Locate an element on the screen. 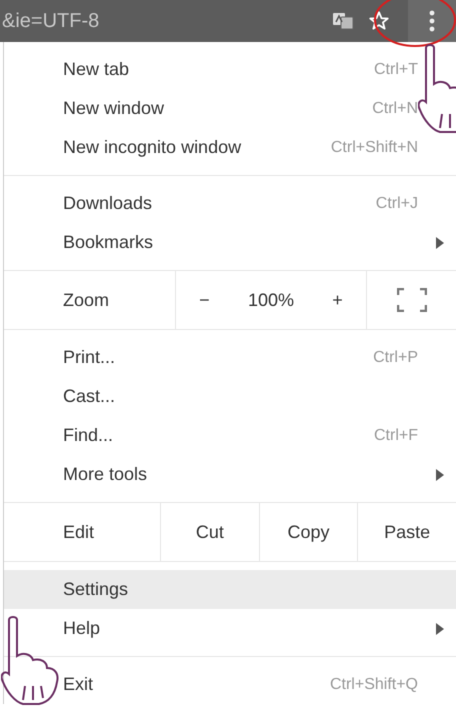  address-text: &ie=UTF-8 is located at coordinates (51, 21).